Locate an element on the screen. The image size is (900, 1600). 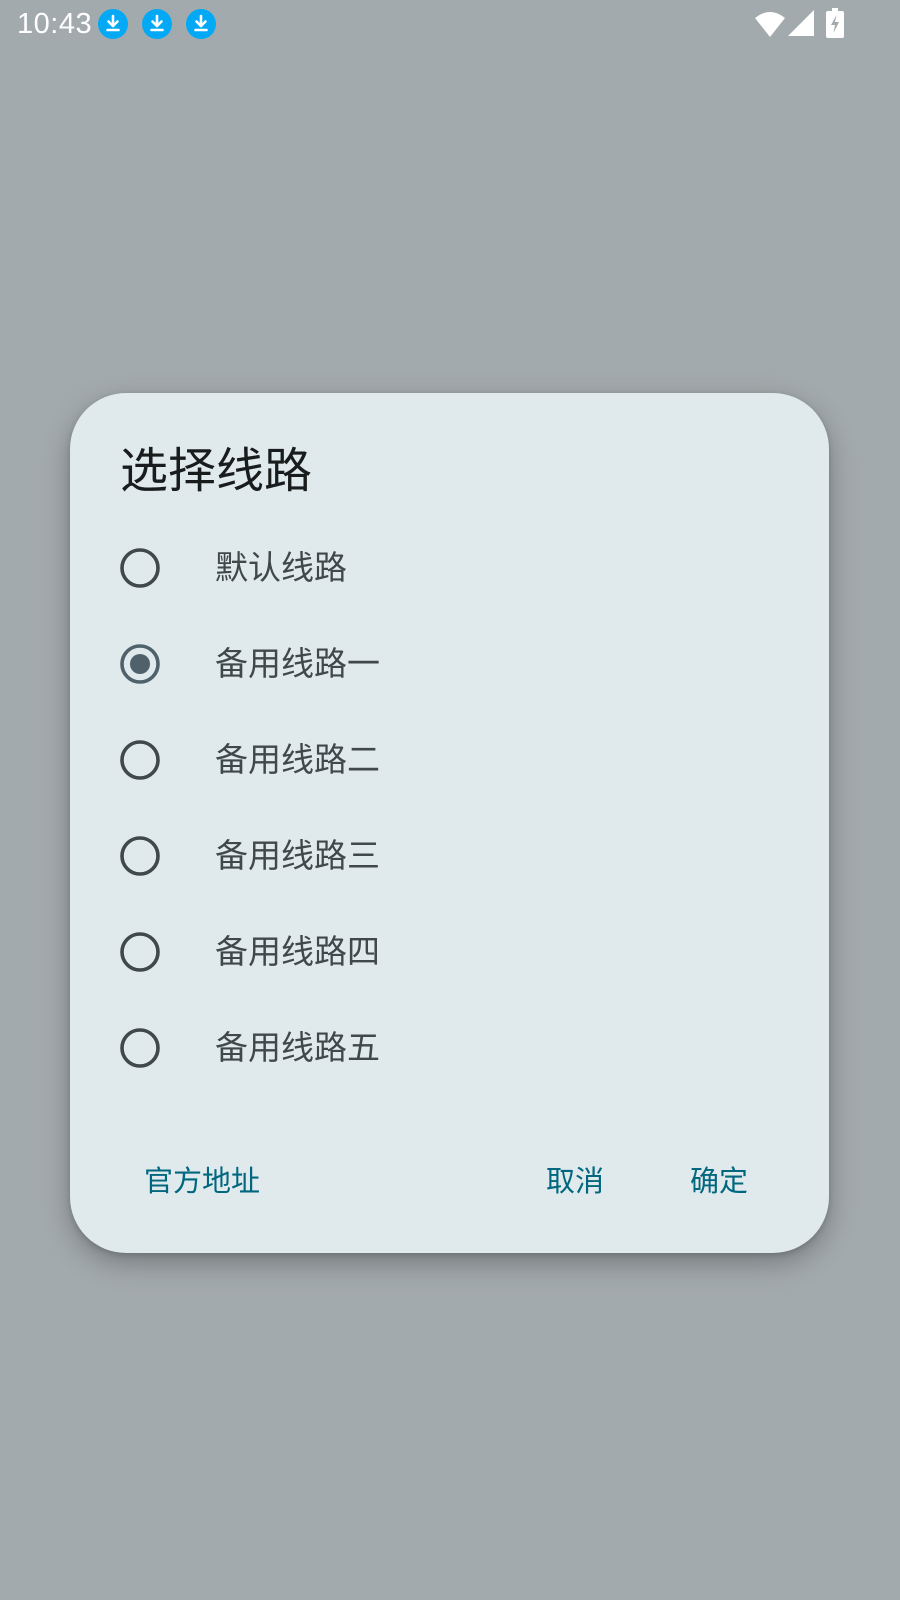
status-bar: 10:43 is located at coordinates (450, 25).